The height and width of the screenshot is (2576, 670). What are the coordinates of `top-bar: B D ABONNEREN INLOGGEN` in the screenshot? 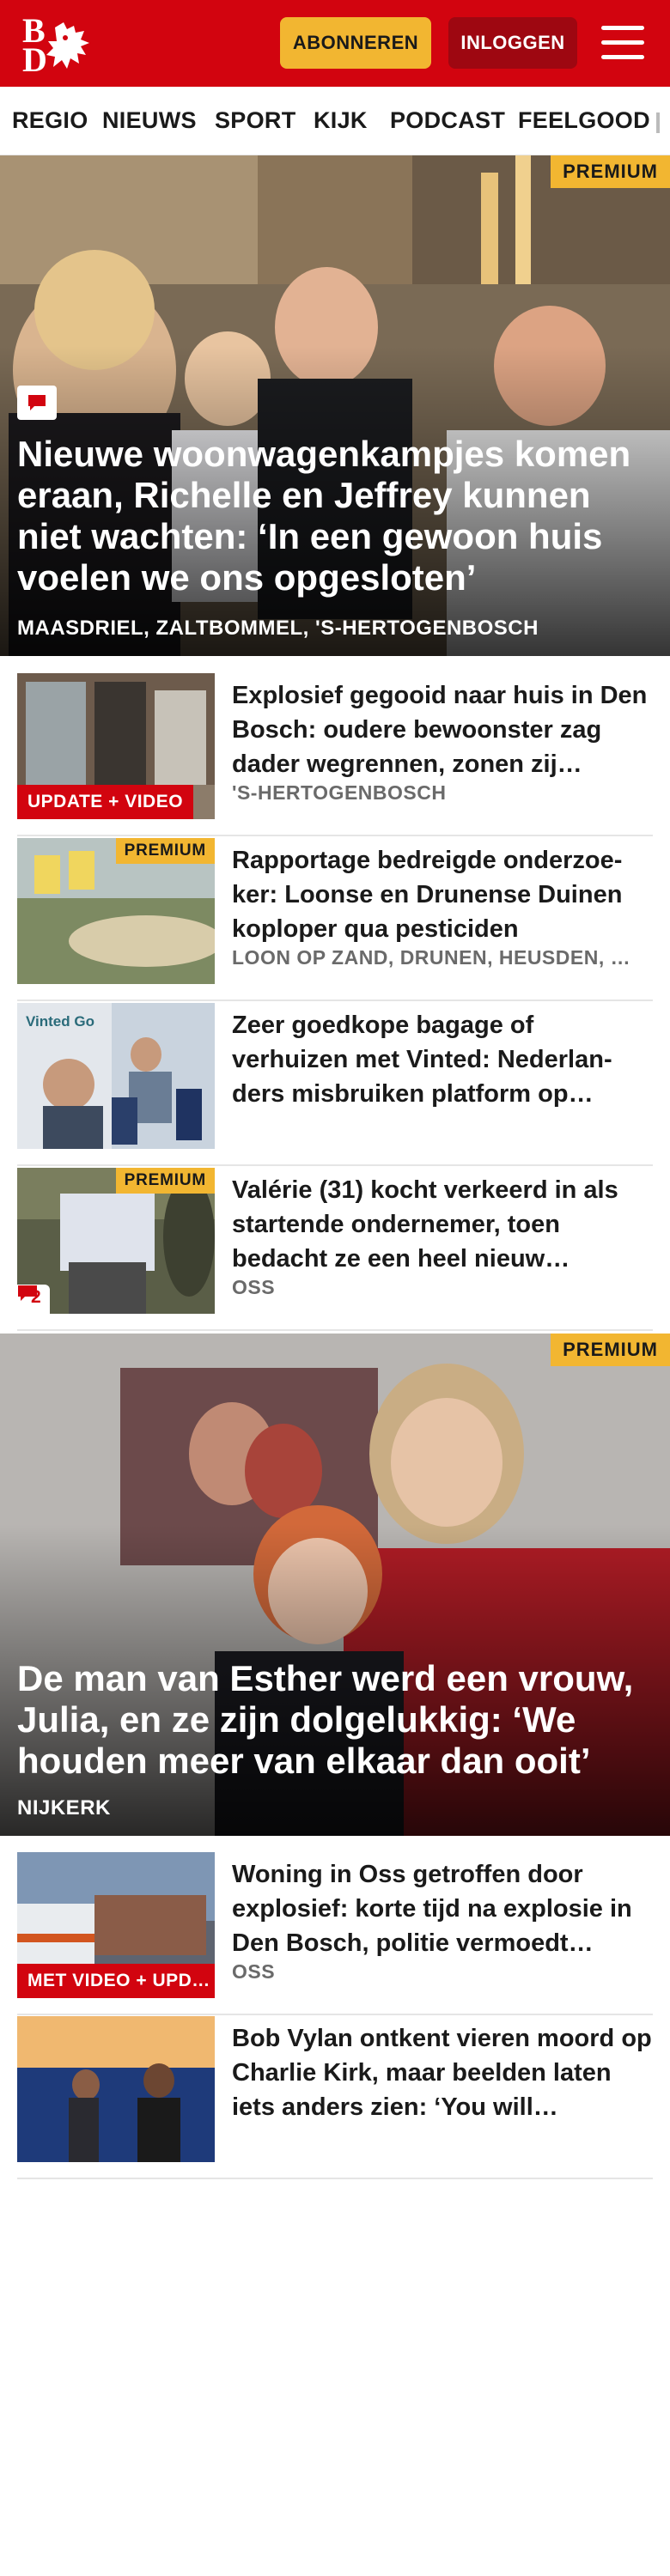 It's located at (335, 44).